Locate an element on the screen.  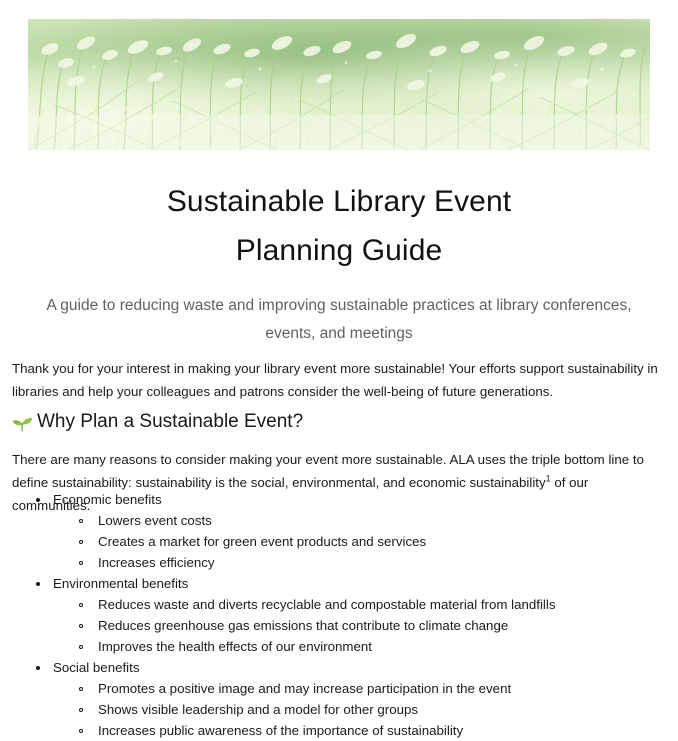
seedling-icon is located at coordinates (22, 423).